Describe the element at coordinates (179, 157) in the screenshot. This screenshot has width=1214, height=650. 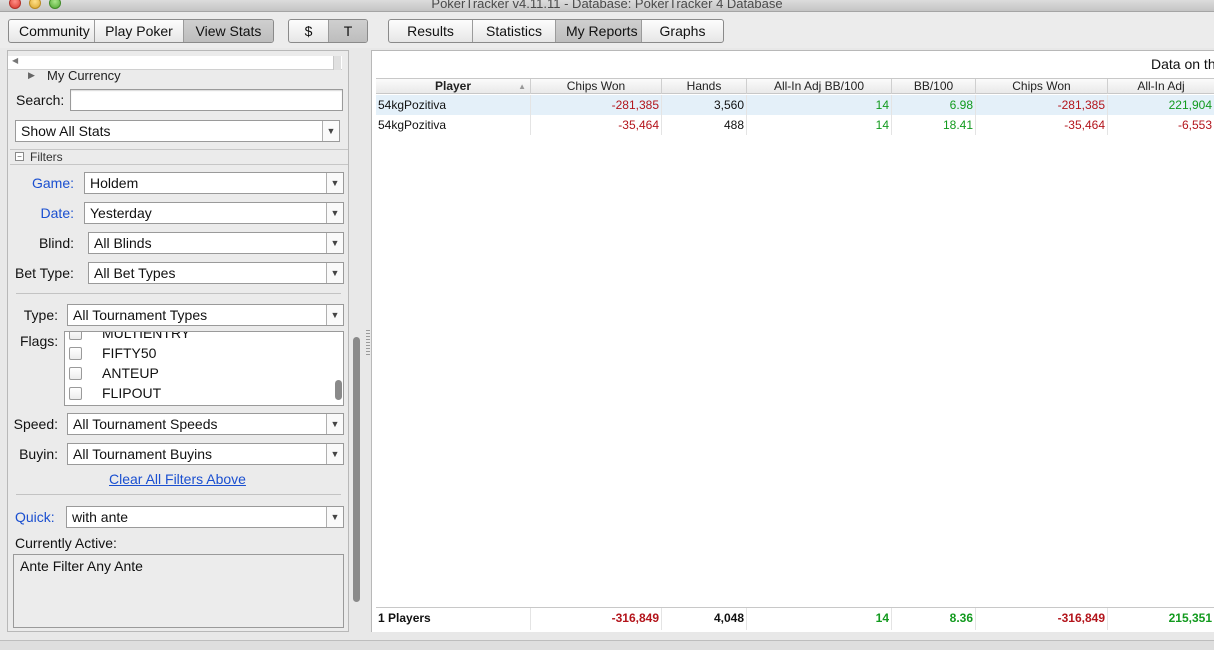
I see `filters-section-header: − Filters` at that location.